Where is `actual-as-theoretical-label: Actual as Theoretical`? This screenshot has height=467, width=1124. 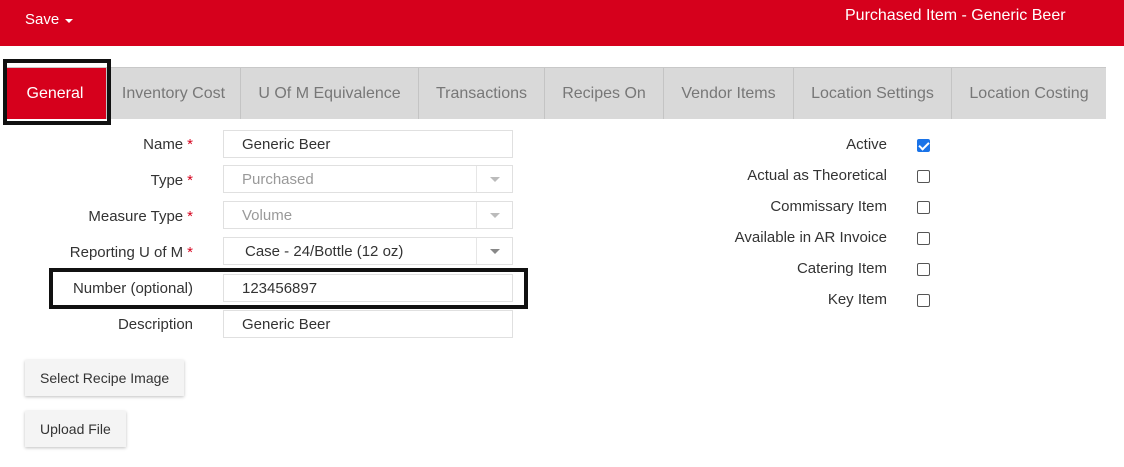 actual-as-theoretical-label: Actual as Theoretical is located at coordinates (817, 175).